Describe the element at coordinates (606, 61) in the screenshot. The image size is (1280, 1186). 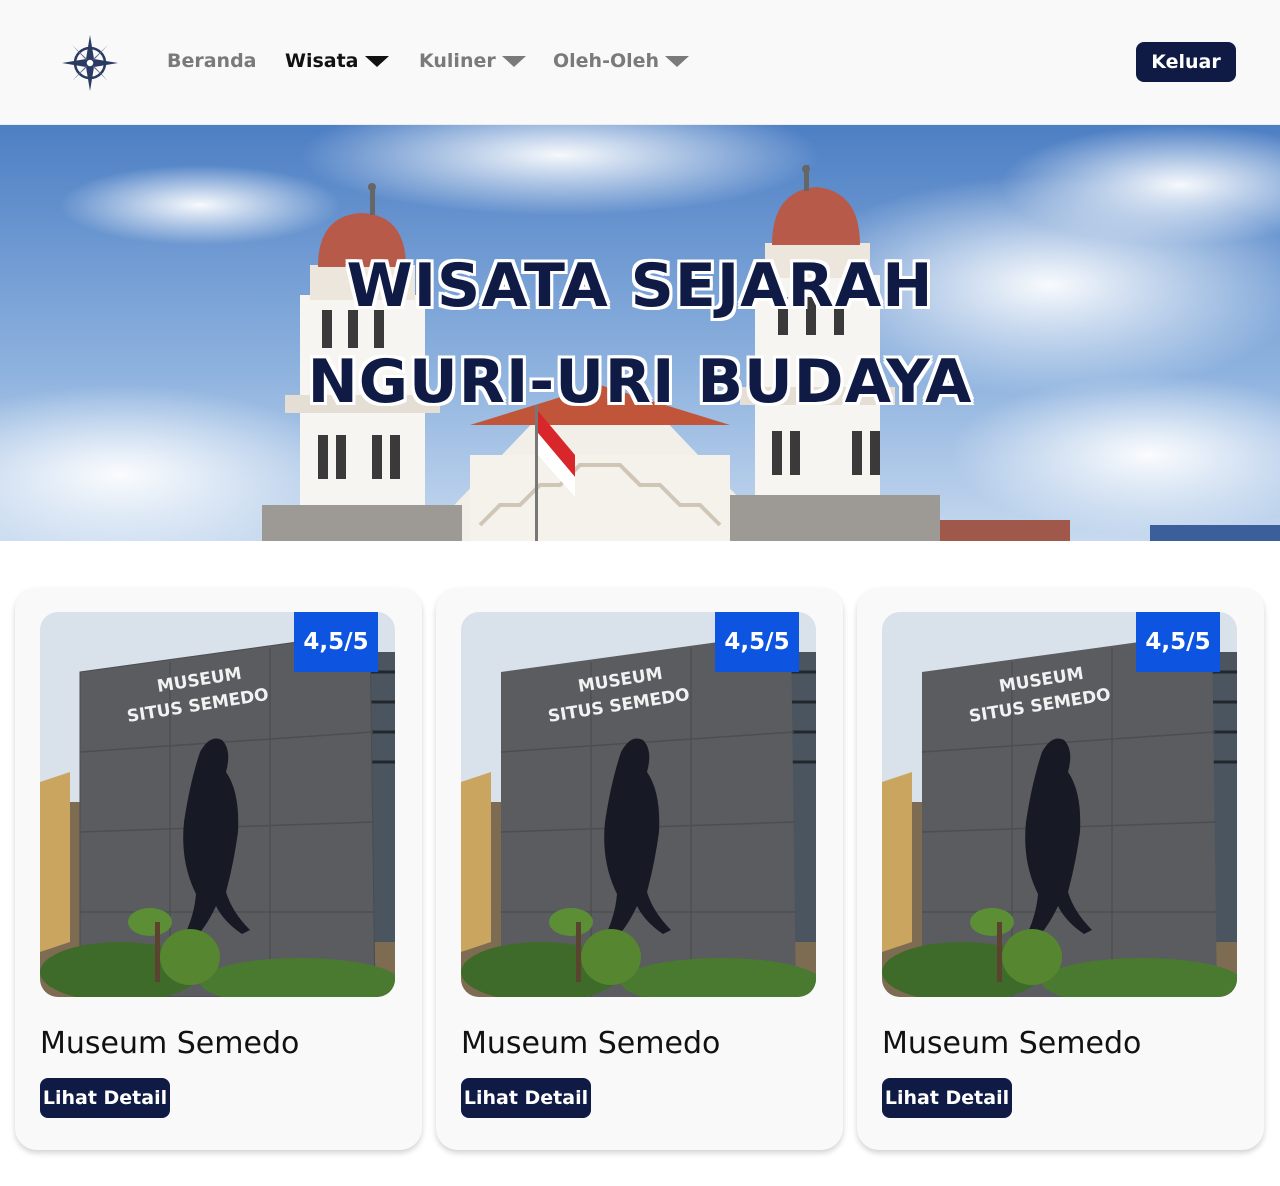
I see `nav-item-label: Oleh-Oleh` at that location.